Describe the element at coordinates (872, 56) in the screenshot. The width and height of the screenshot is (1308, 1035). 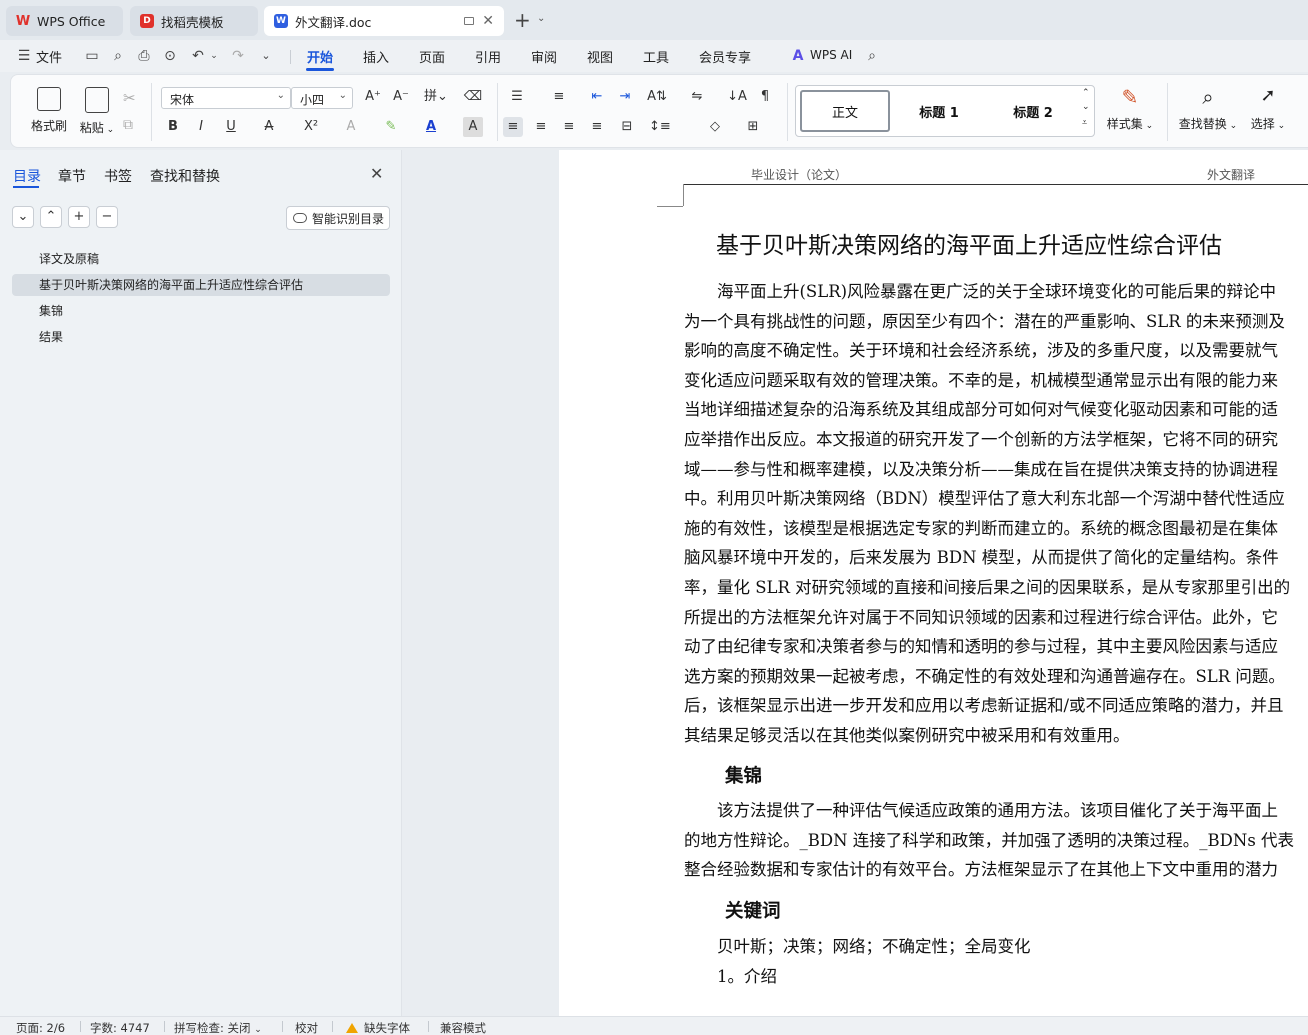
I see `search-icon: ⌕` at that location.